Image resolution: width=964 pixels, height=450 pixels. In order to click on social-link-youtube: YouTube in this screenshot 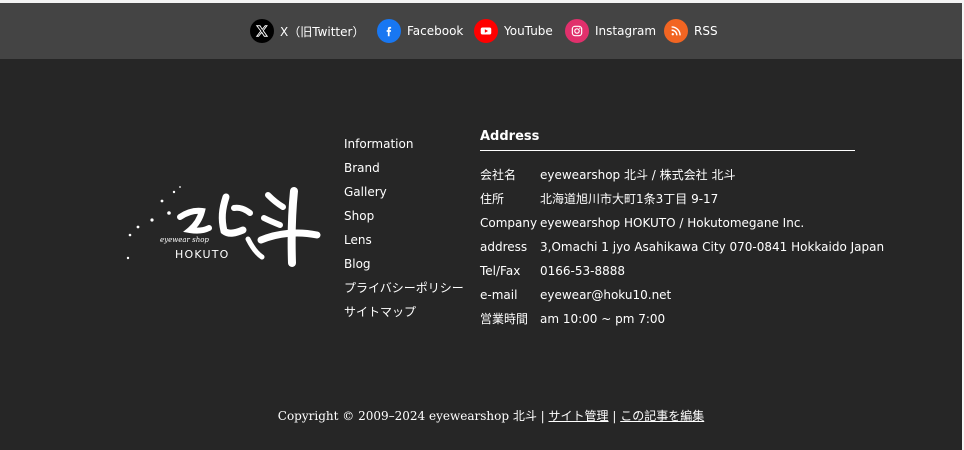, I will do `click(513, 31)`.